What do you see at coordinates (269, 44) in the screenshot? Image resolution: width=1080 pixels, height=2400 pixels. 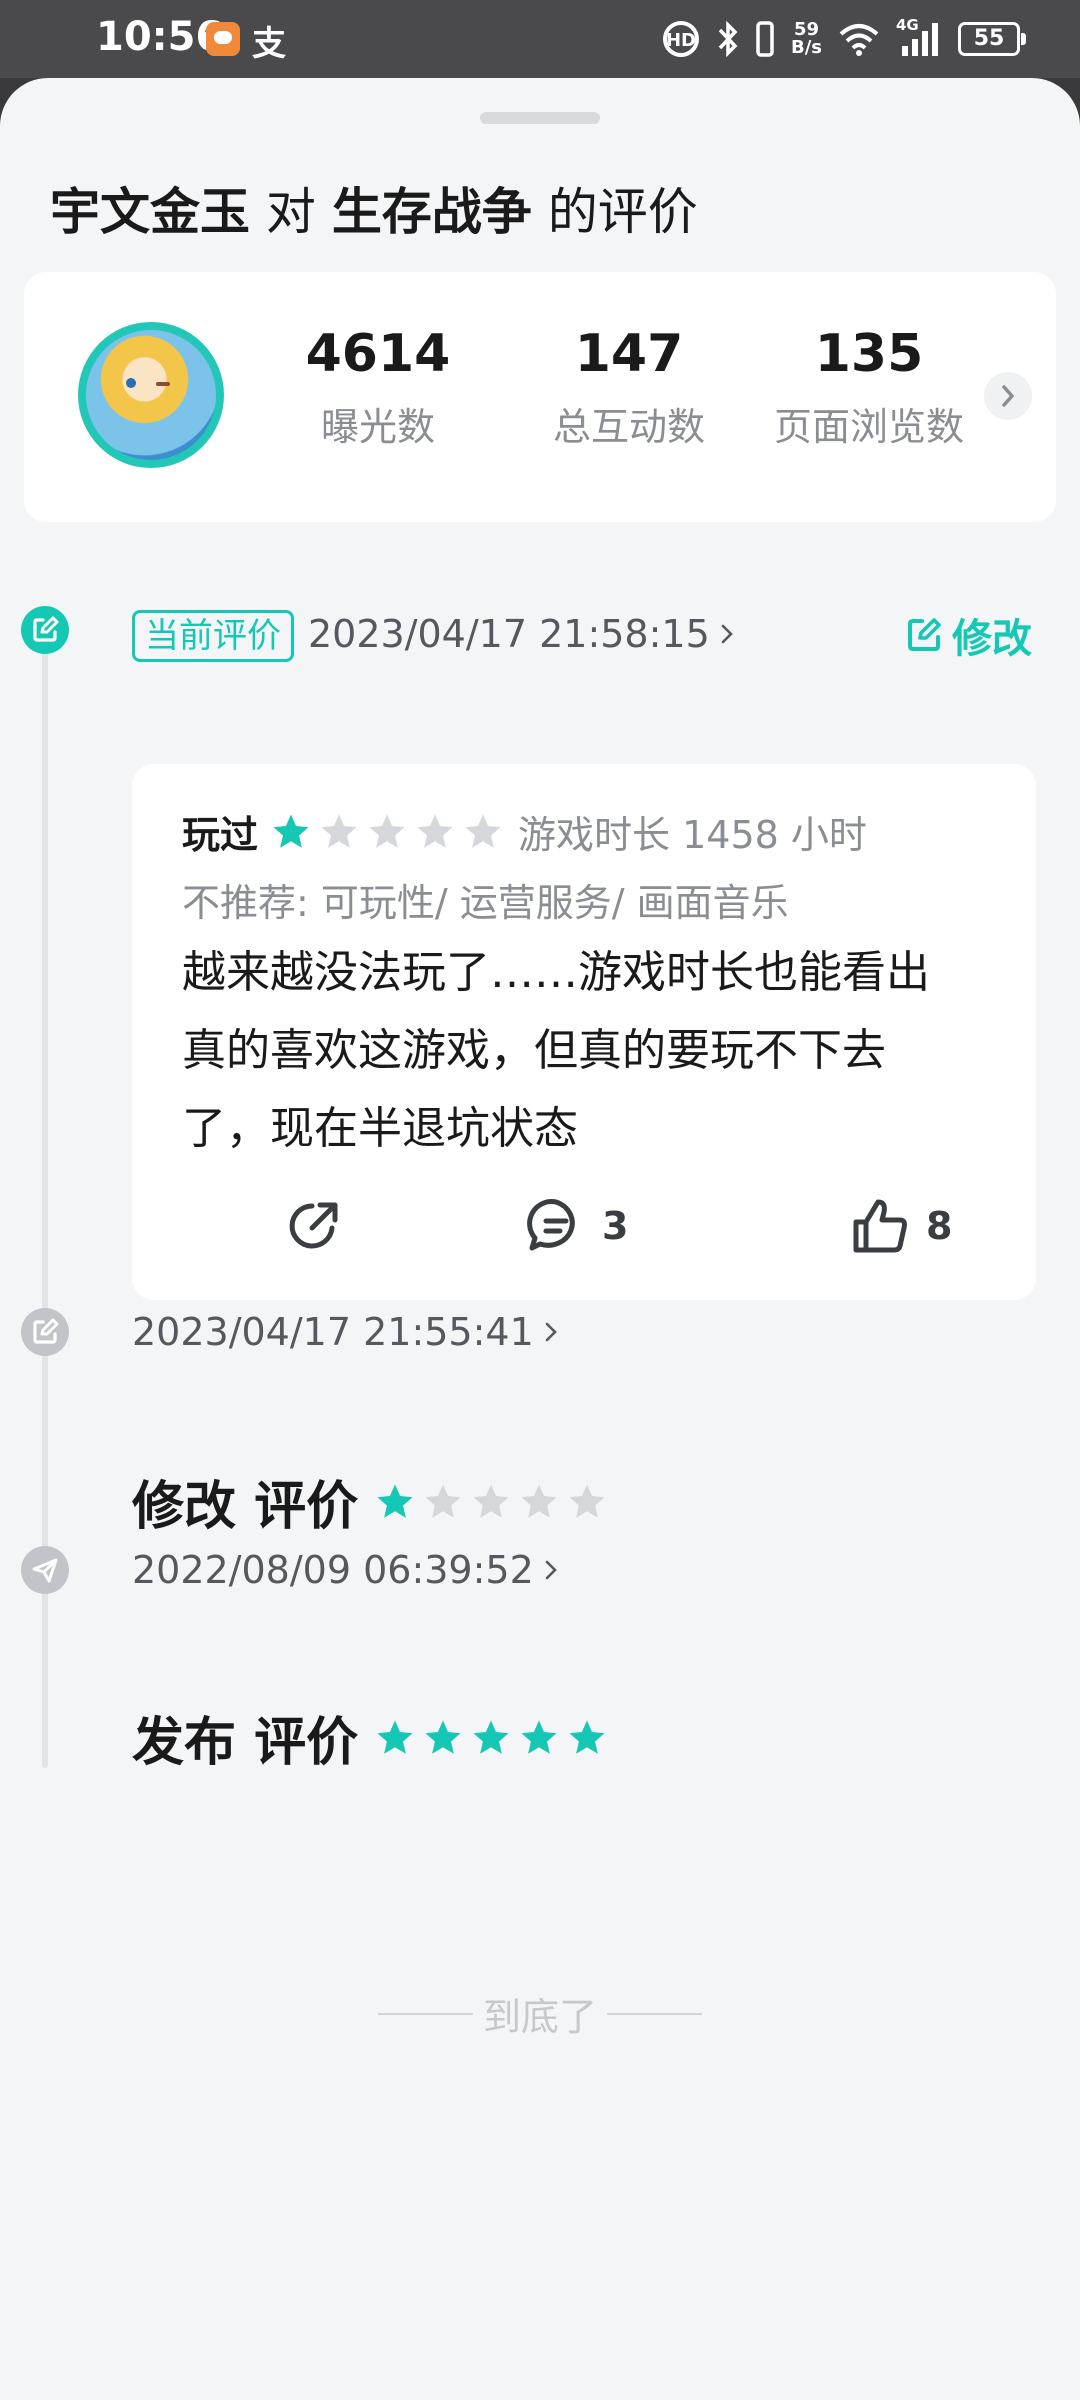 I see `notification-alipay-icon: 支` at bounding box center [269, 44].